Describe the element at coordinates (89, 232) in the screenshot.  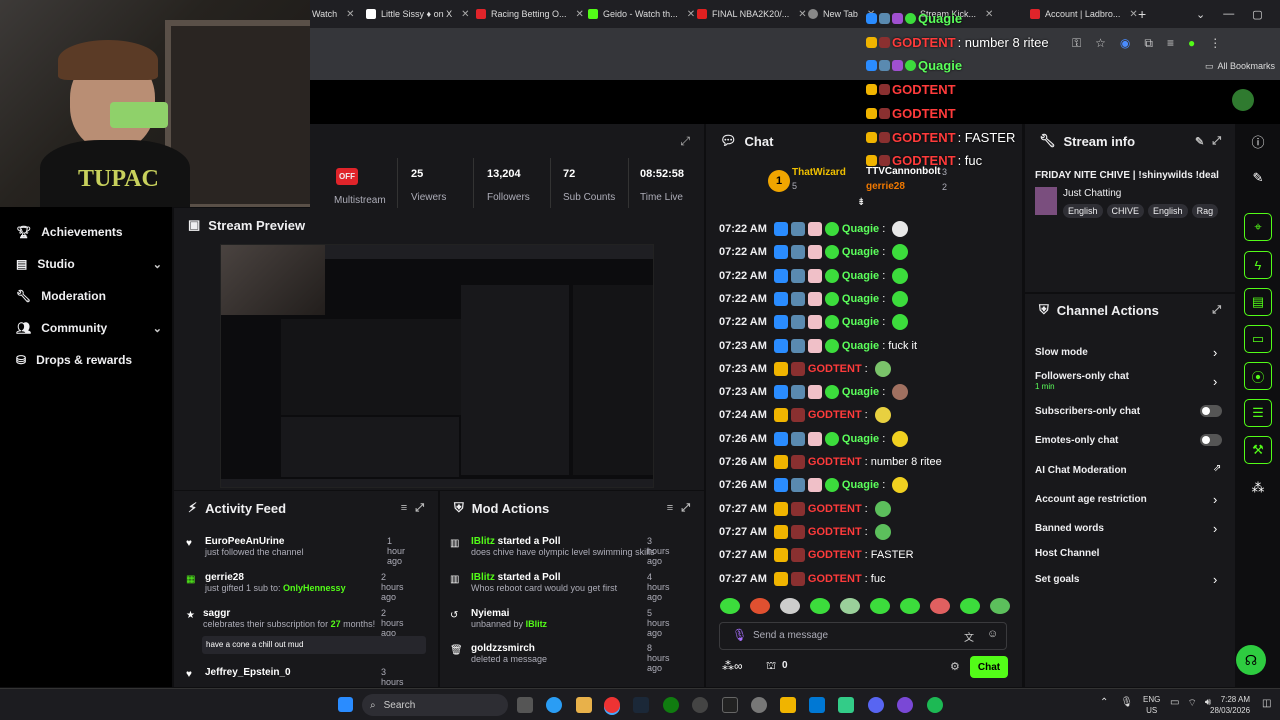
I see `sidebar-item-achievements: 🏆︎ Achievements` at that location.